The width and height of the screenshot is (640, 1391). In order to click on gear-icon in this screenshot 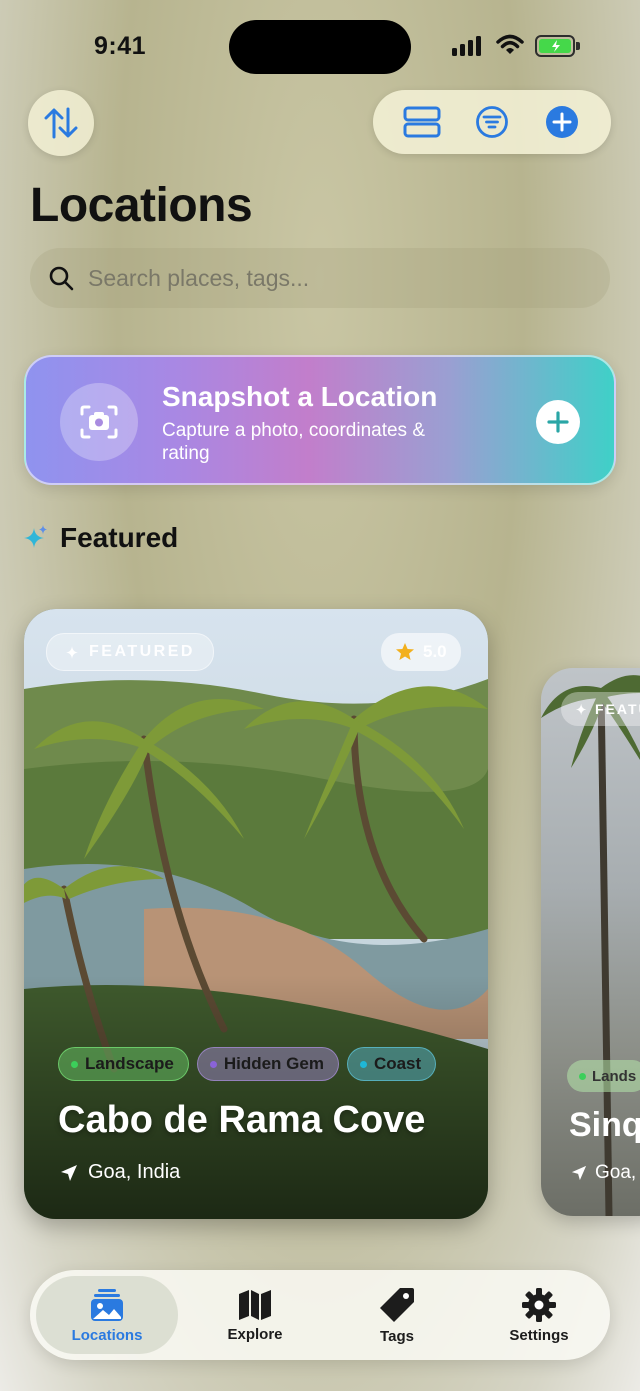, I will do `click(539, 1304)`.